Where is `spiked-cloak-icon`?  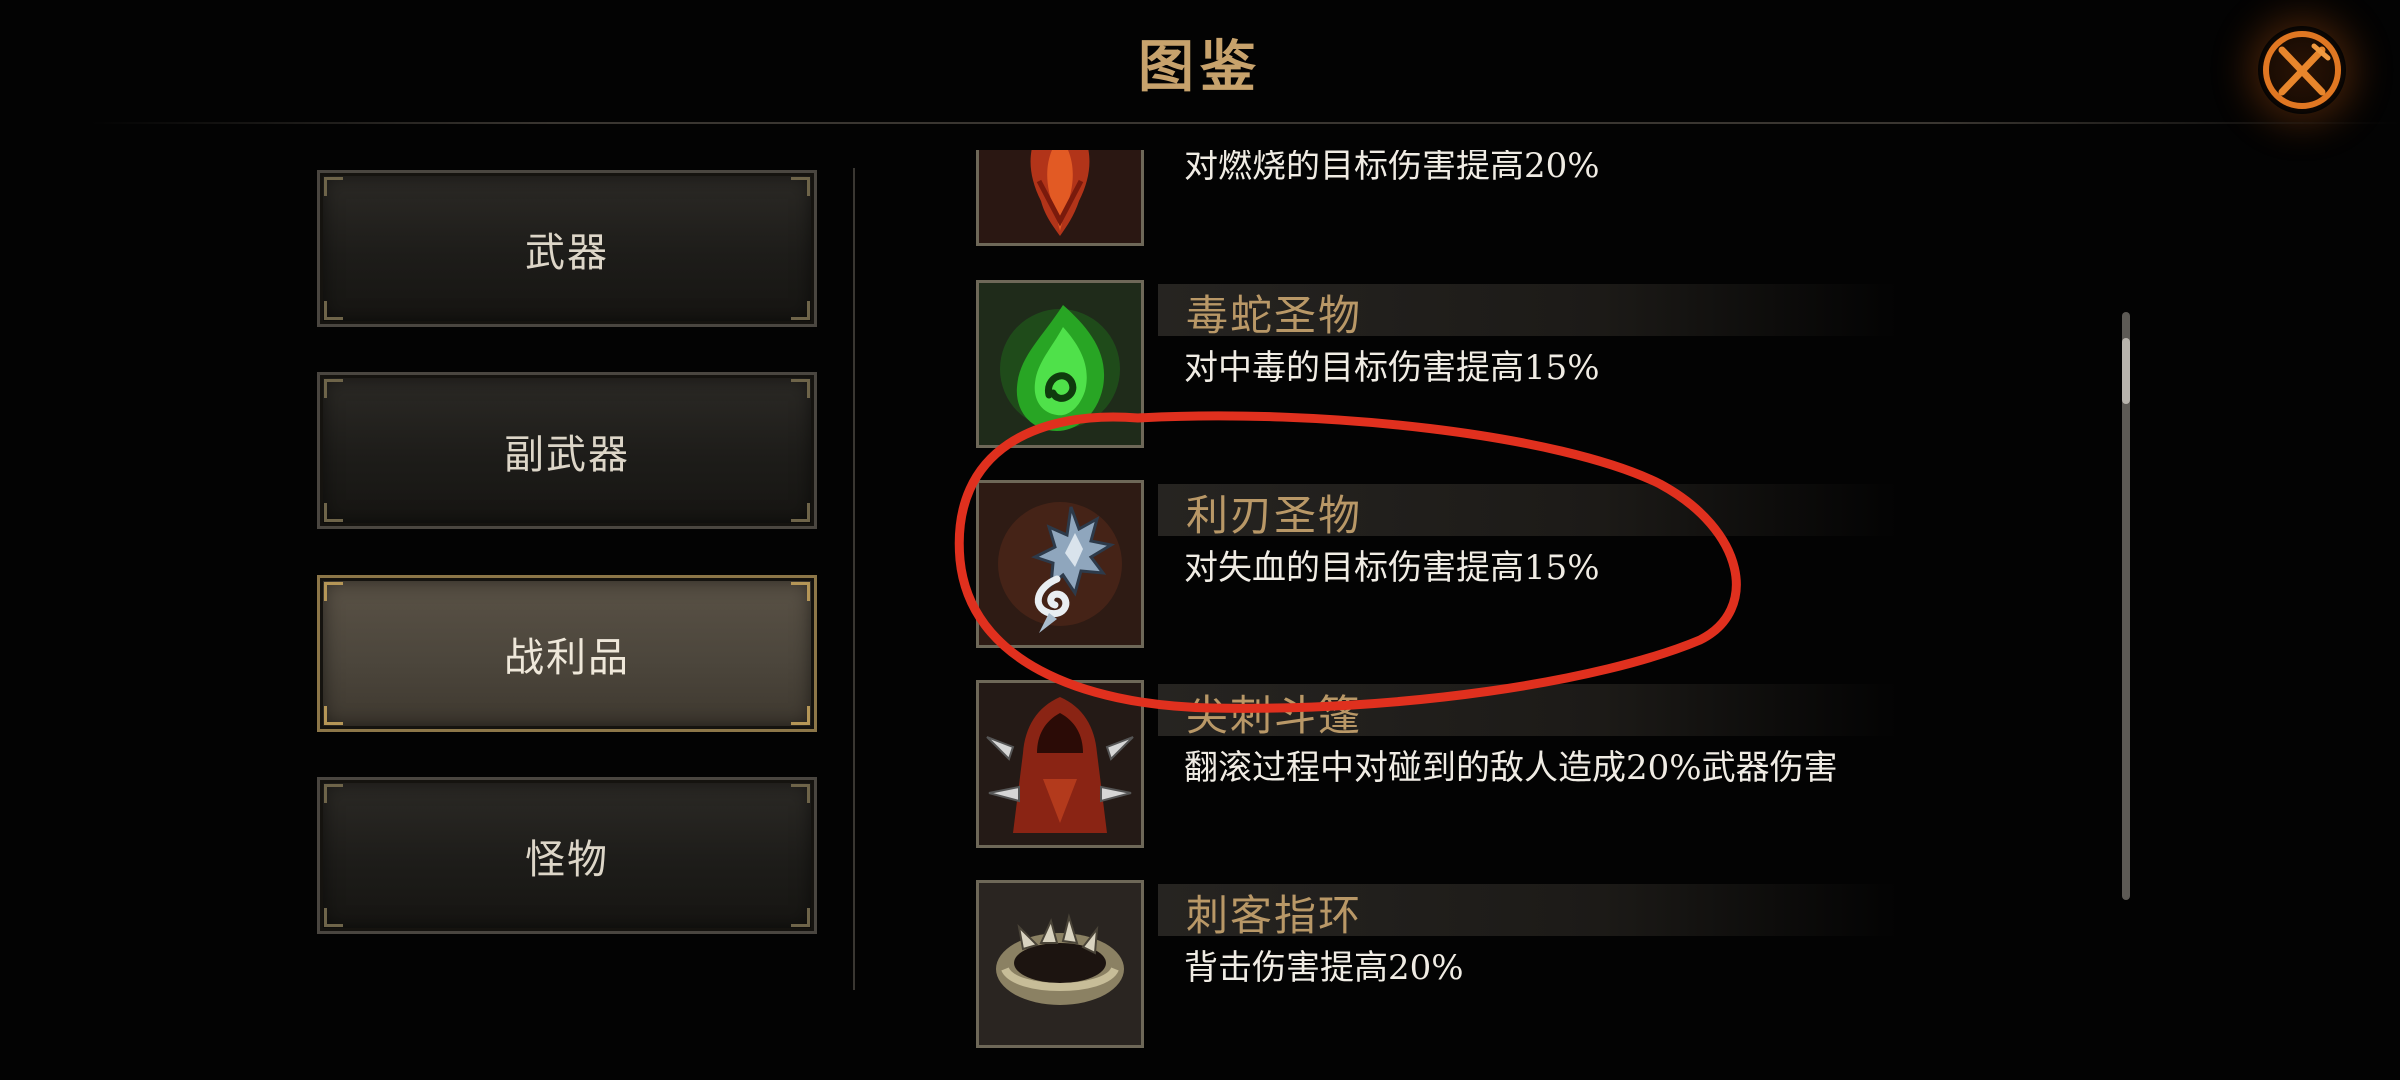 spiked-cloak-icon is located at coordinates (1060, 764).